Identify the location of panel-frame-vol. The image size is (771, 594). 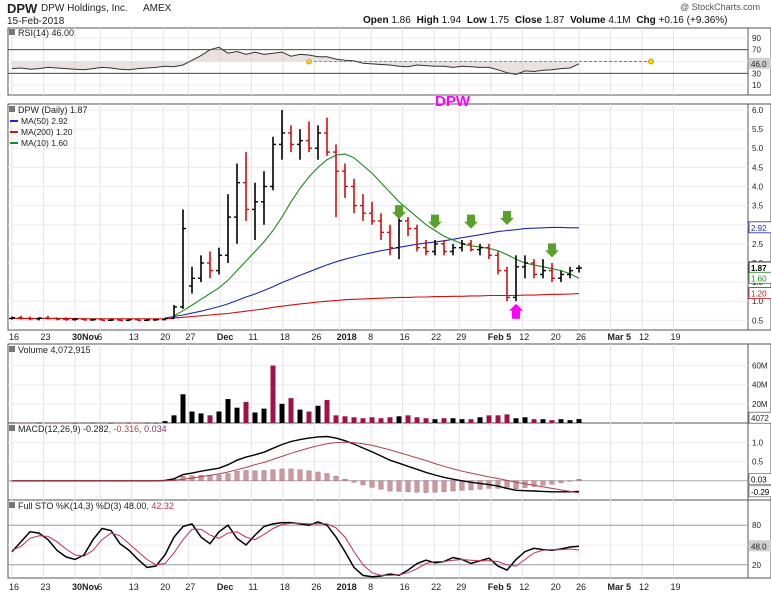
(378, 383).